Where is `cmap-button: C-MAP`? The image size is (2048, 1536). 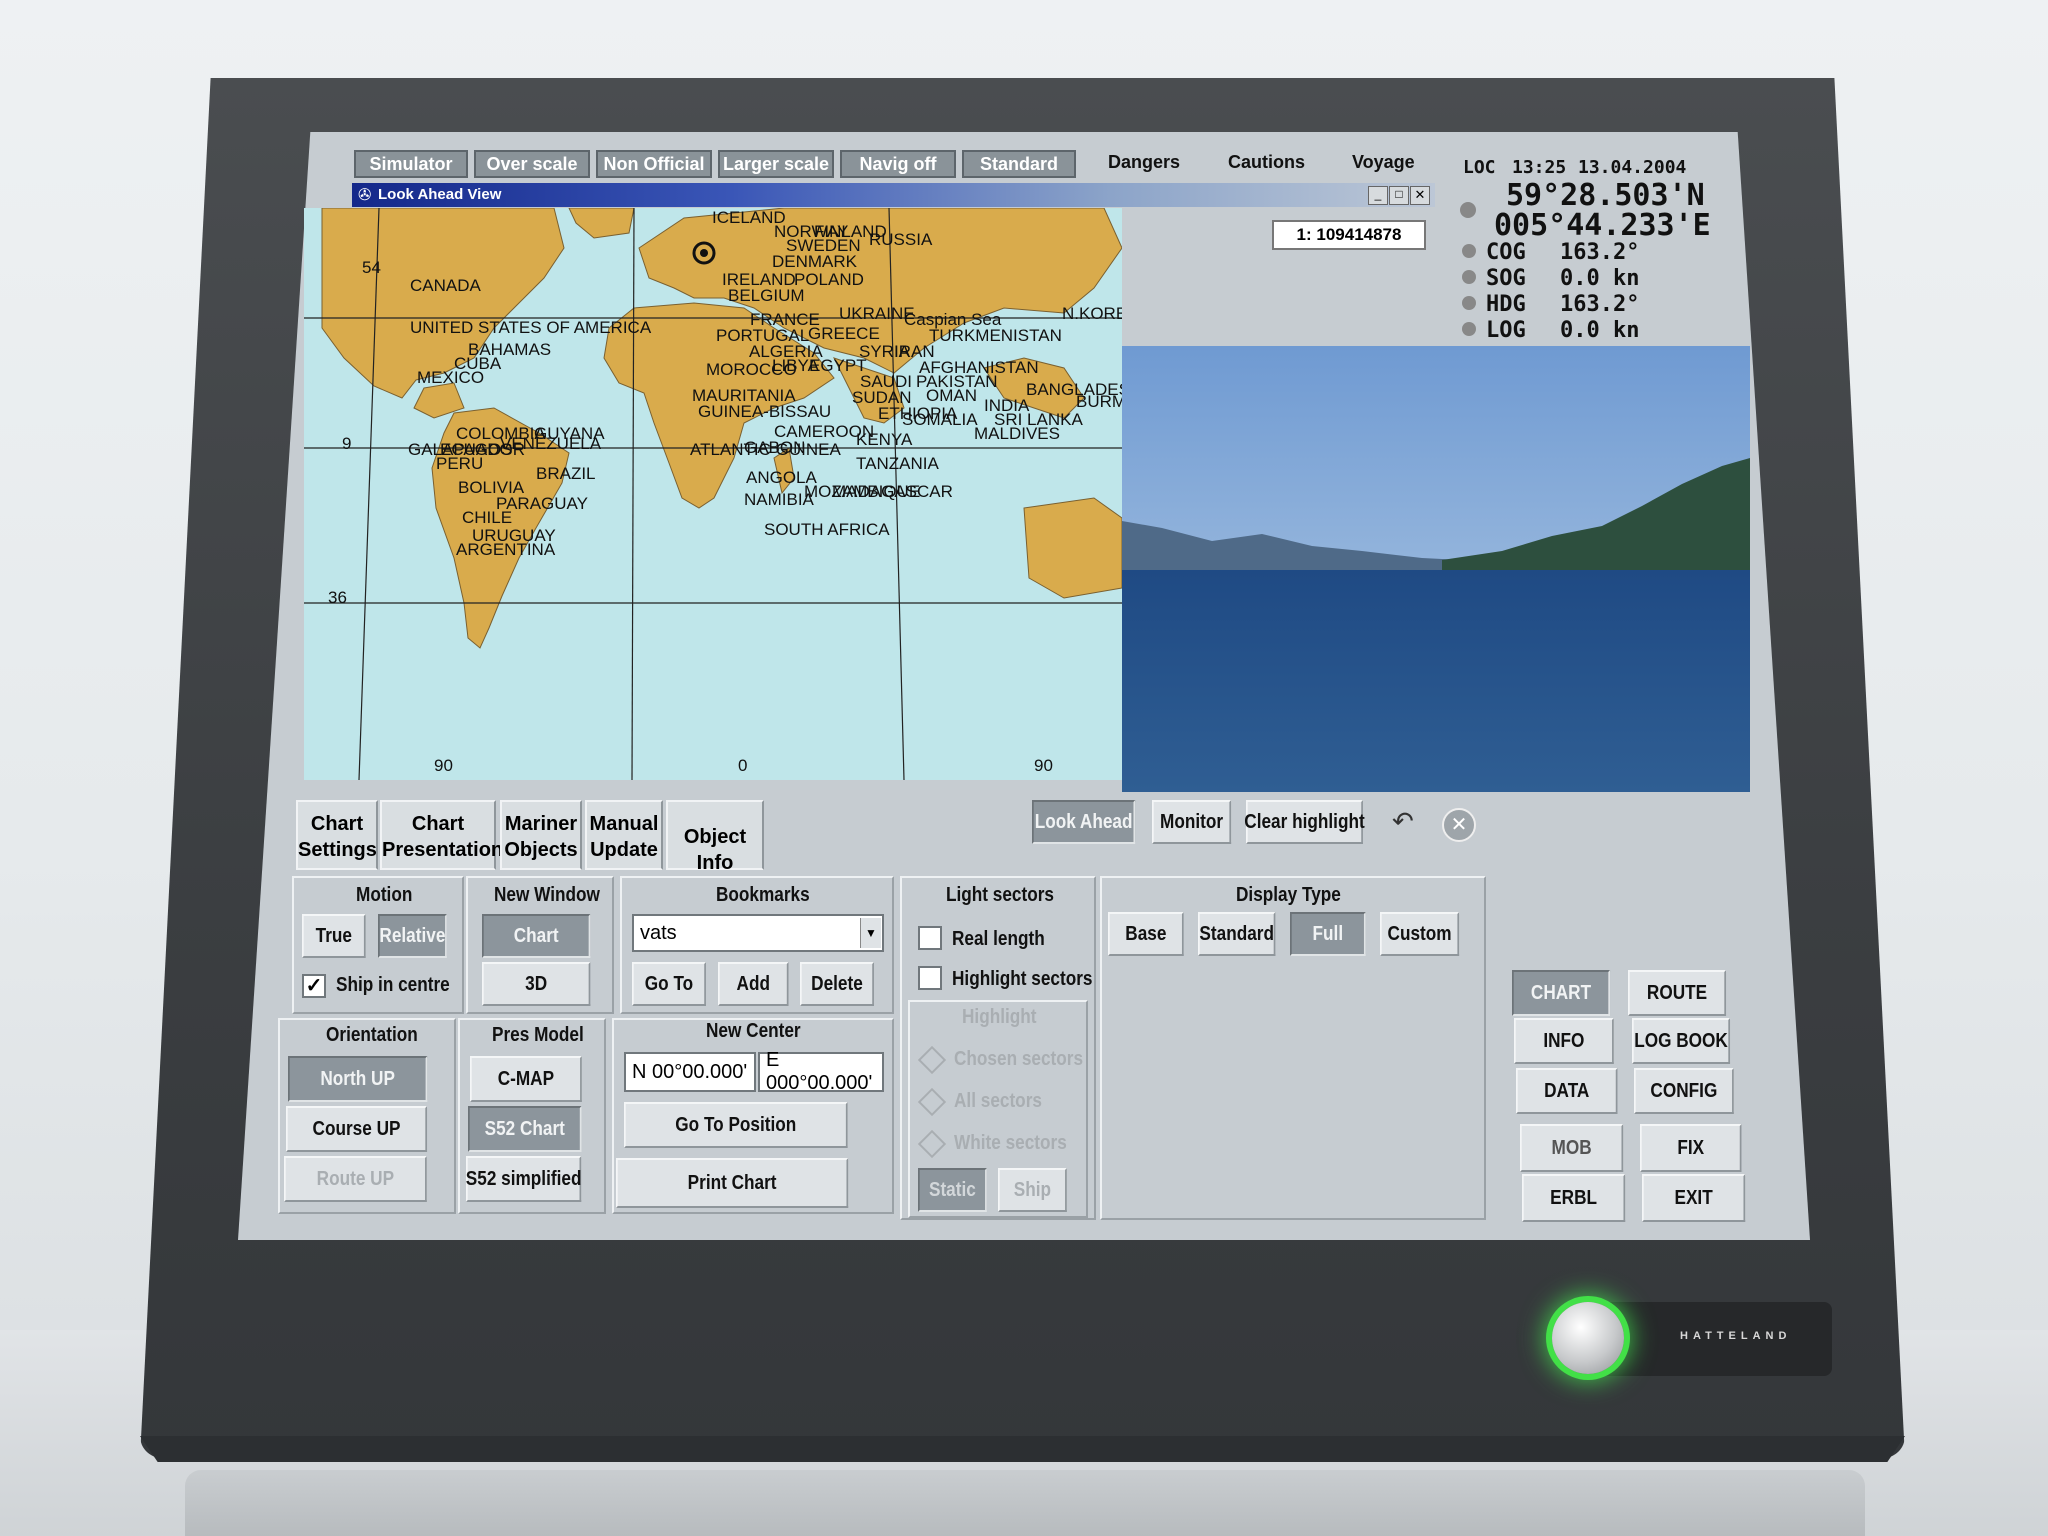 cmap-button: C-MAP is located at coordinates (526, 1079).